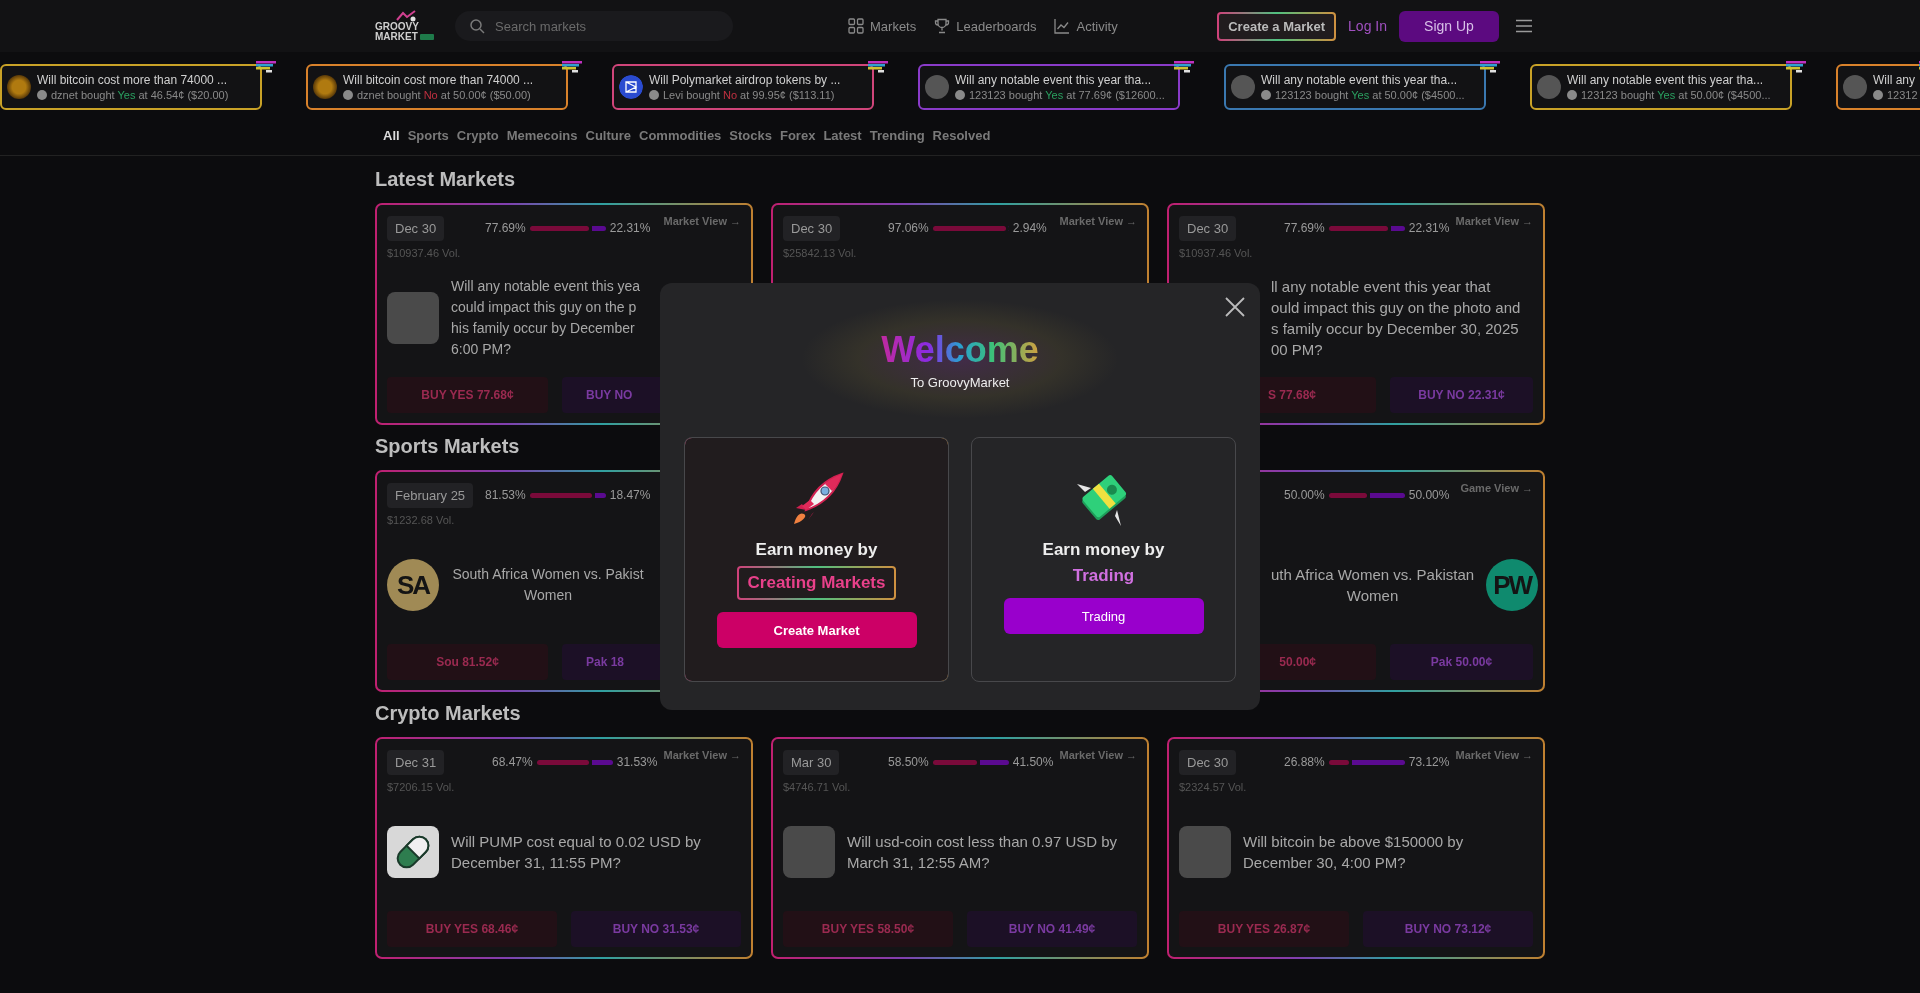 The width and height of the screenshot is (1920, 993). I want to click on category-tab: Crypto, so click(477, 135).